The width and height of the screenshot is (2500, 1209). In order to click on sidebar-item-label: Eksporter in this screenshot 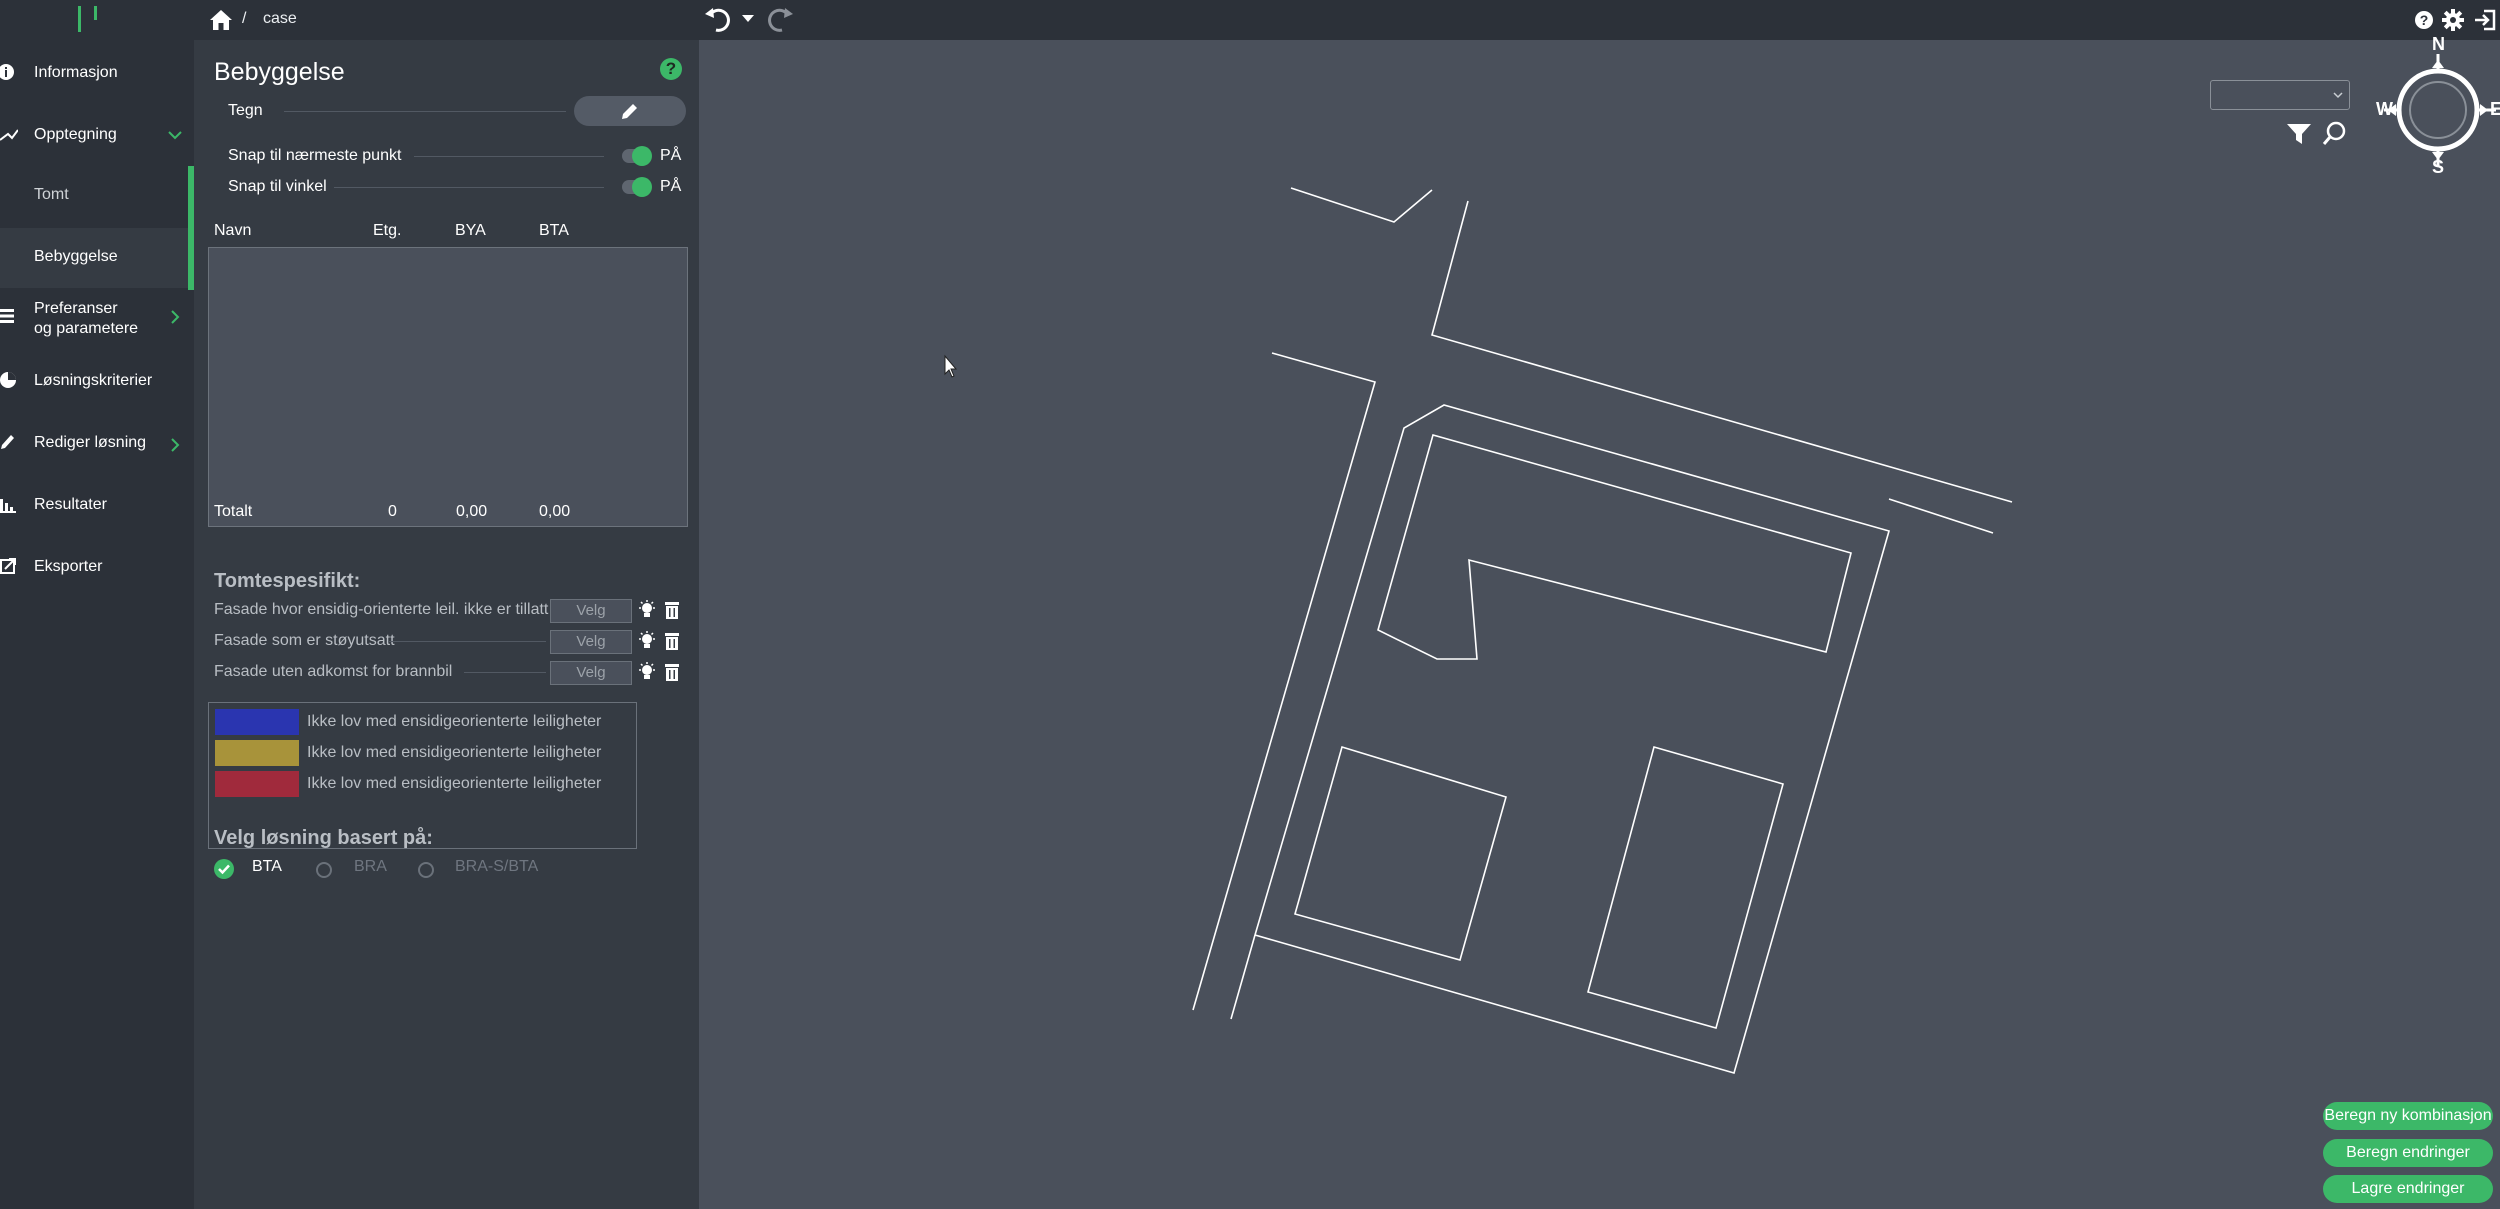, I will do `click(68, 566)`.